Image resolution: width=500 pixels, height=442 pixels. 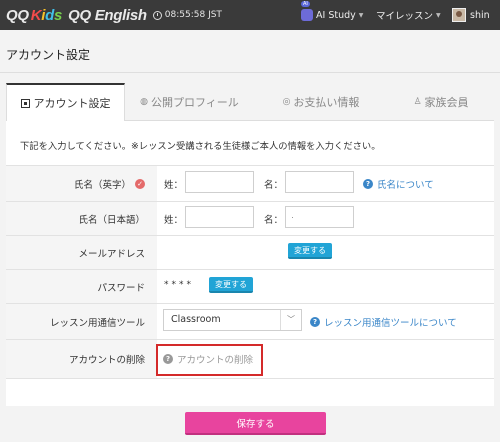 I want to click on clock-text: 08:55:58 JST, so click(x=193, y=15).